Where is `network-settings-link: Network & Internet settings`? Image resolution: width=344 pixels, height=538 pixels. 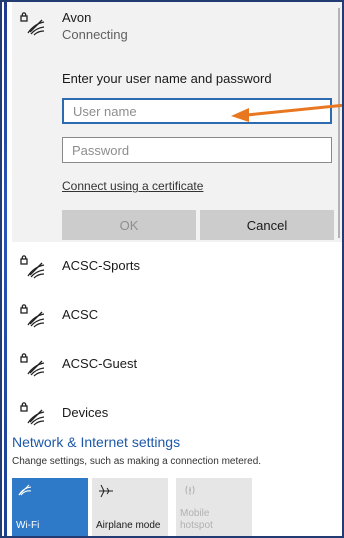
network-settings-link: Network & Internet settings is located at coordinates (96, 442).